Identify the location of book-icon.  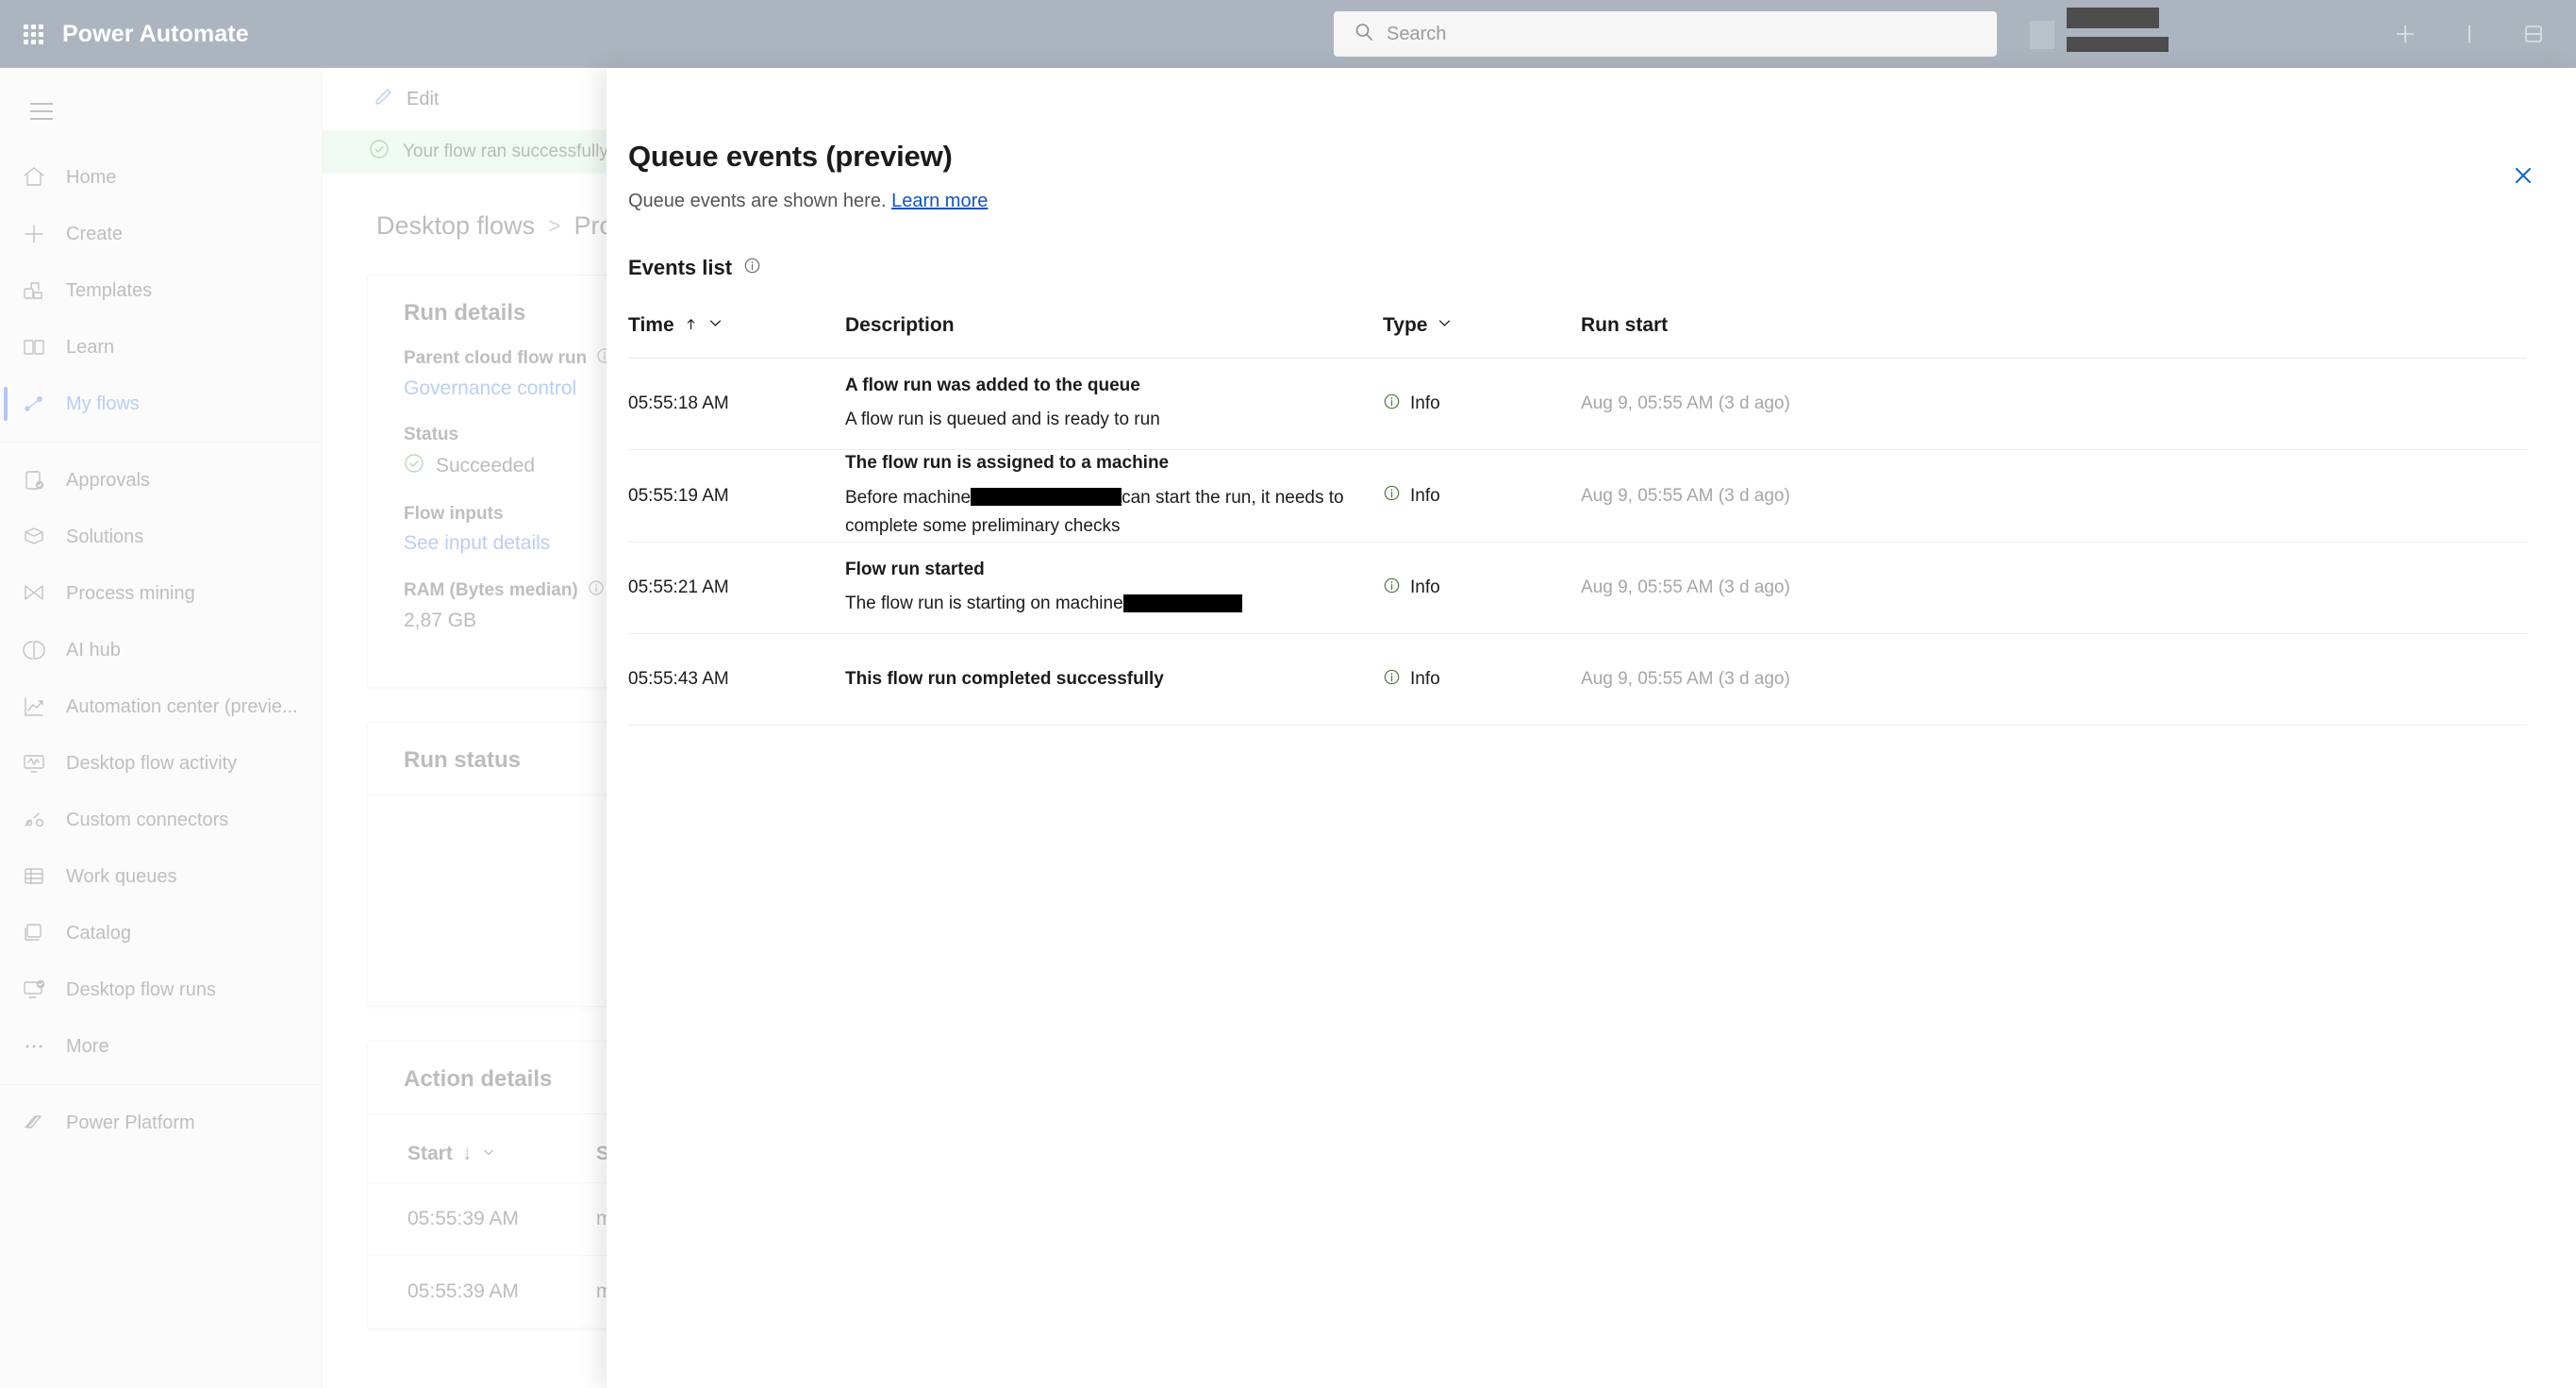
(34, 347).